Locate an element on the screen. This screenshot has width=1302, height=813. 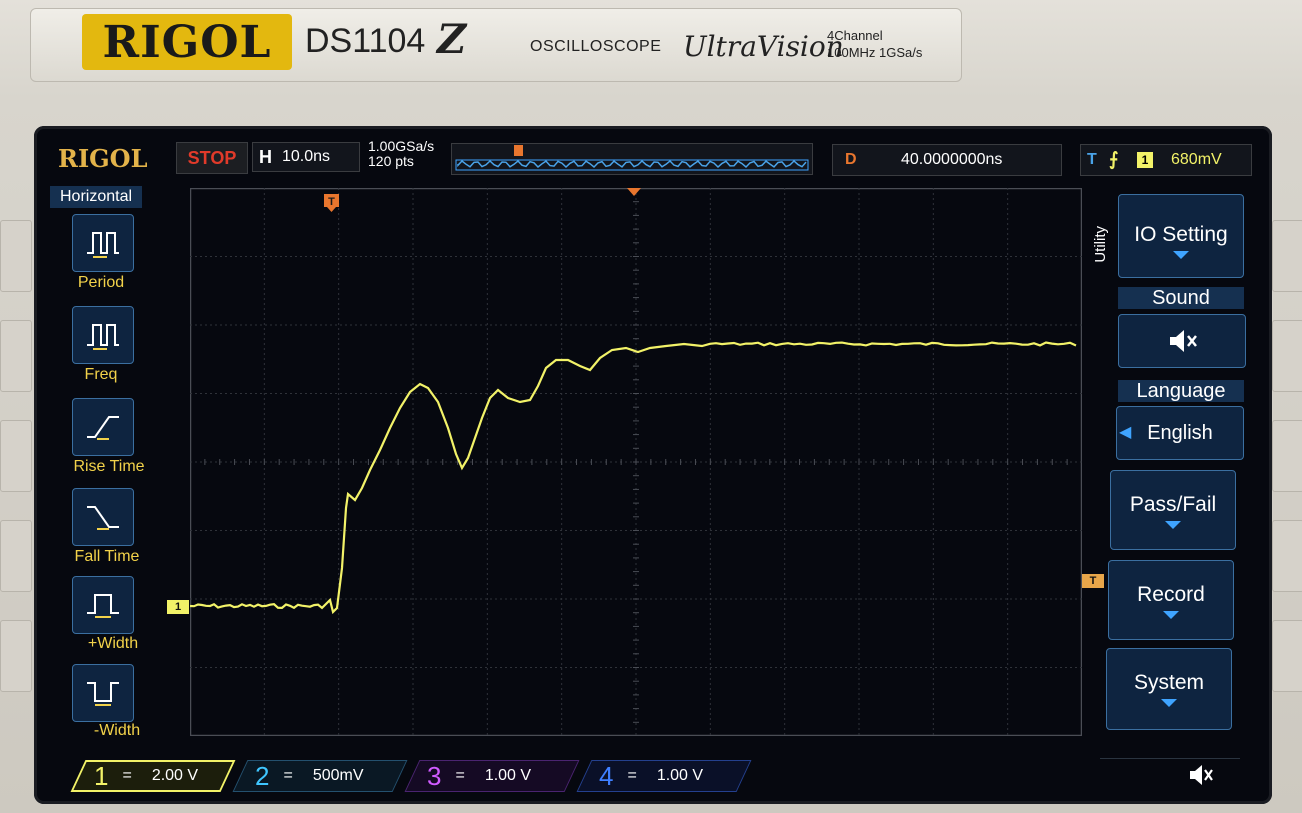
language-value: English is located at coordinates (1180, 433).